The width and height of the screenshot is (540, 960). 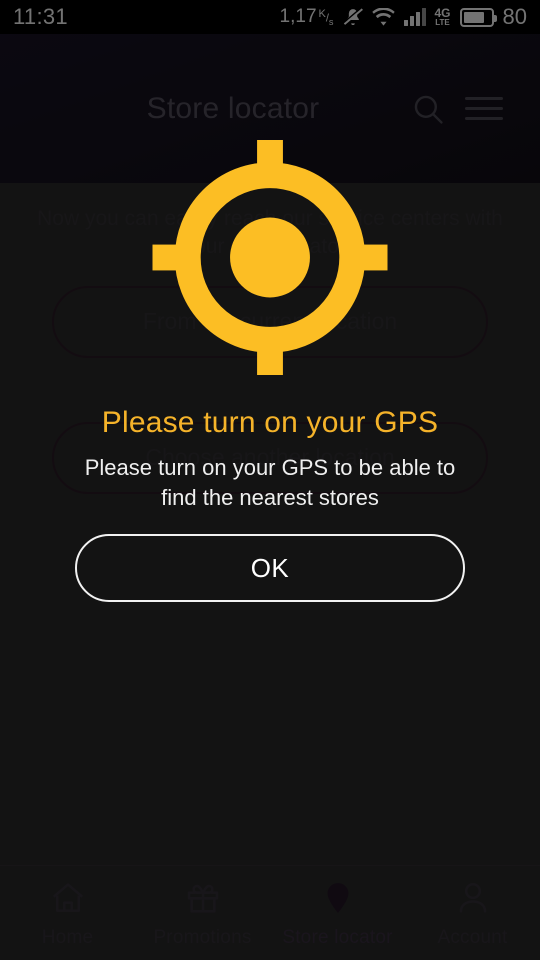 What do you see at coordinates (270, 260) in the screenshot?
I see `gps-crosshair-icon` at bounding box center [270, 260].